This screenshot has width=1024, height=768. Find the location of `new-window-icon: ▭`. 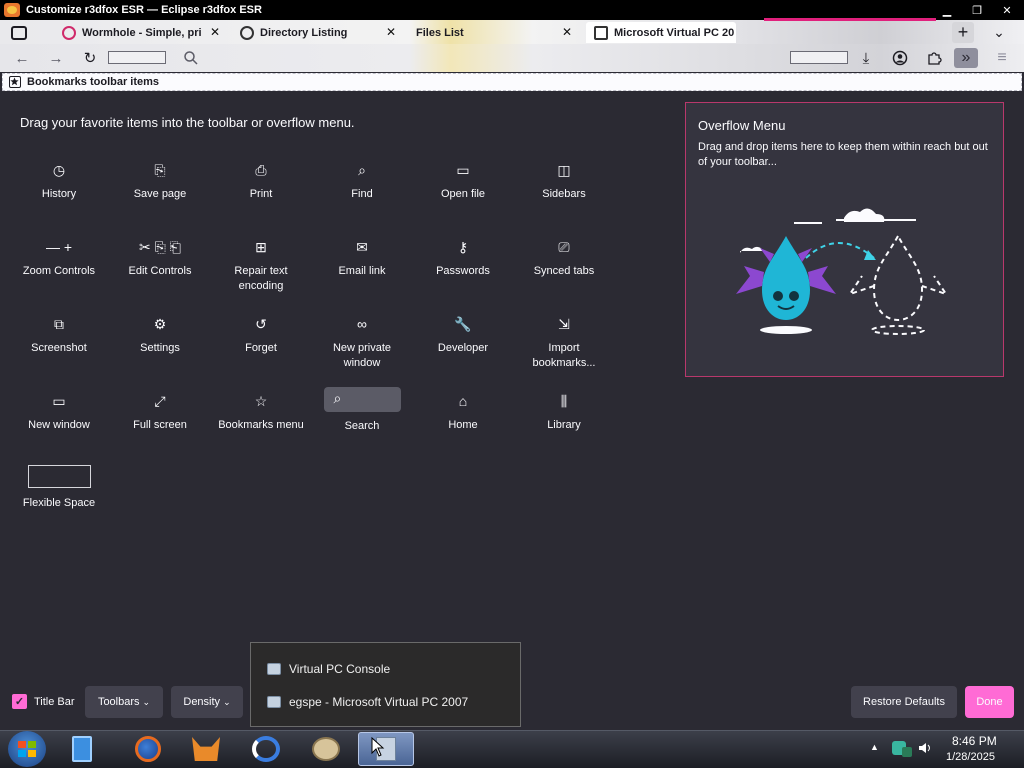

new-window-icon: ▭ is located at coordinates (59, 401).